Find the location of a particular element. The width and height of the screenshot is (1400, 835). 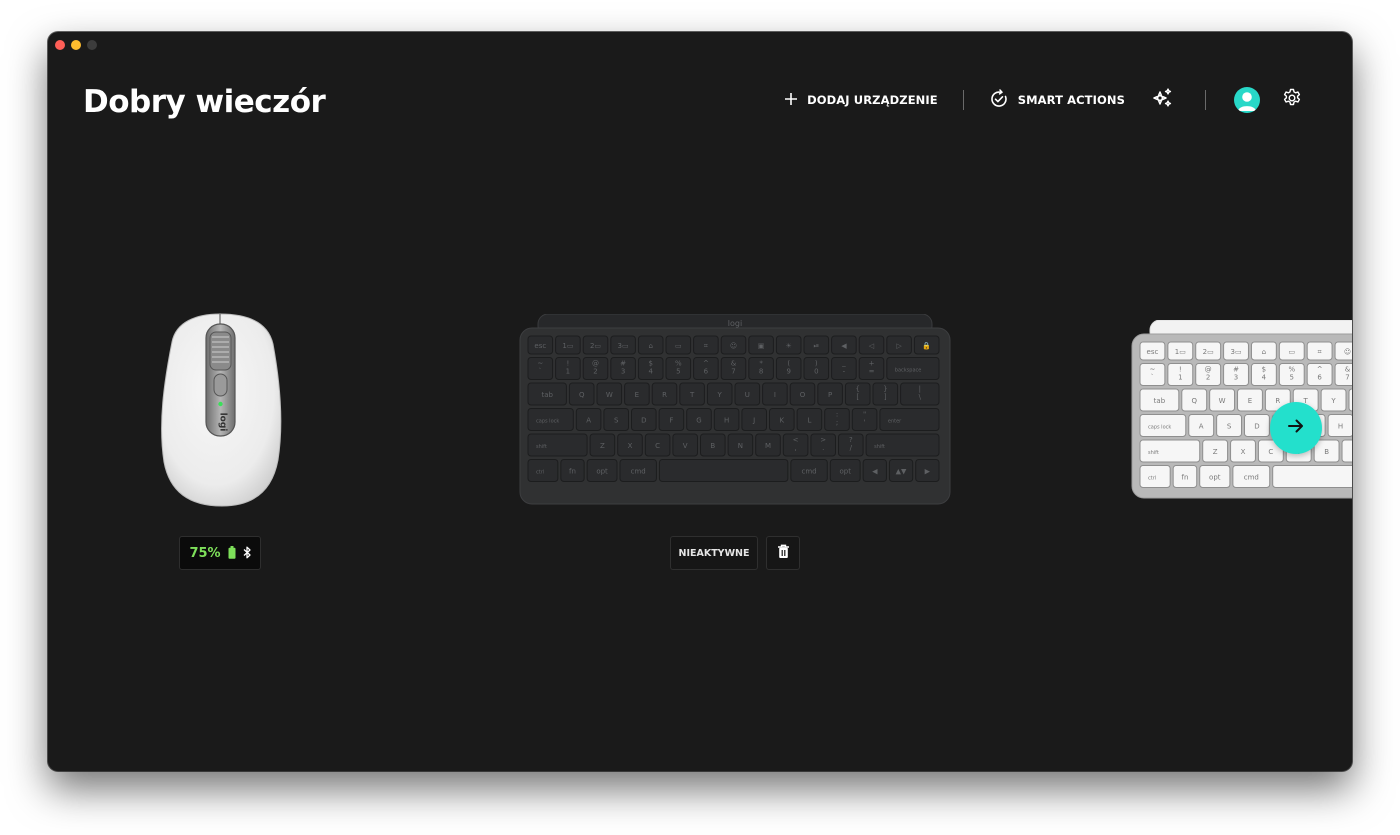

keyboard-key: caps lock is located at coordinates (550, 419).